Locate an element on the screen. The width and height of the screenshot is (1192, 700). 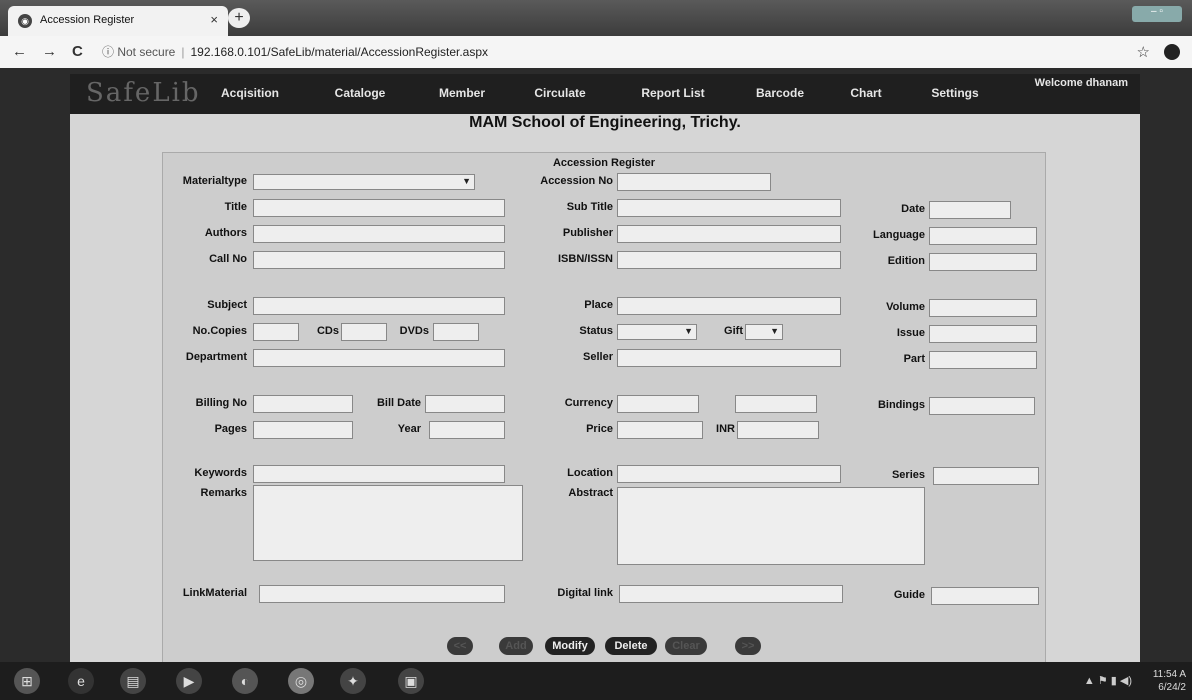
globe-icon: ◐ is located at coordinates (245, 681).